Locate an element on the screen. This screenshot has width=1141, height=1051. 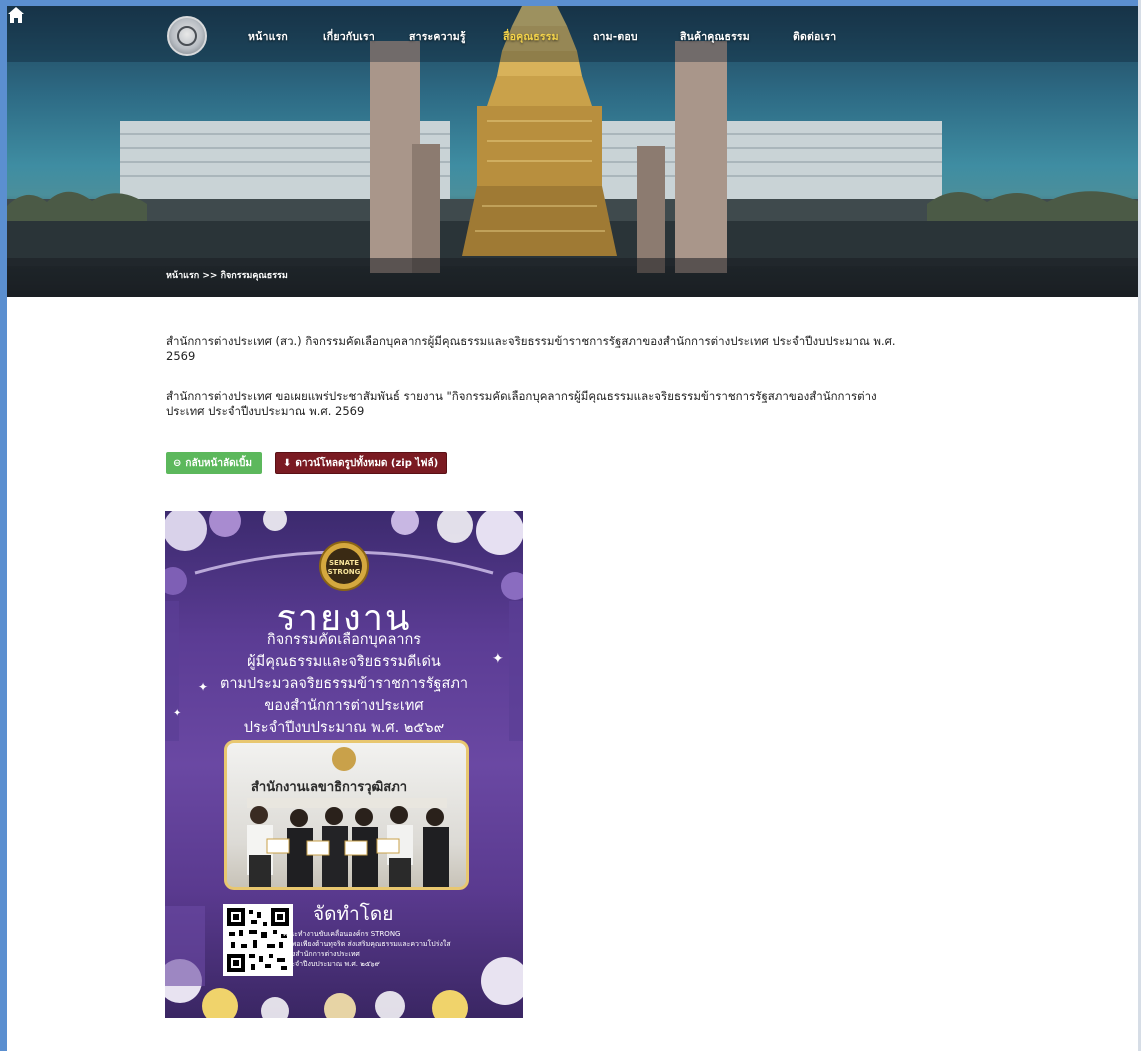
group-photo: สำนักงานเลขาธิการวุฒิสภา is located at coordinates (346, 815).